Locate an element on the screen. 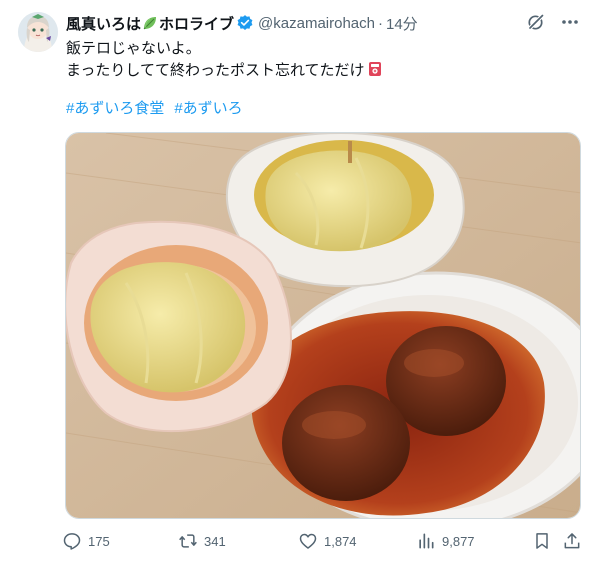 This screenshot has height=564, width=598. reply-icon is located at coordinates (72, 541).